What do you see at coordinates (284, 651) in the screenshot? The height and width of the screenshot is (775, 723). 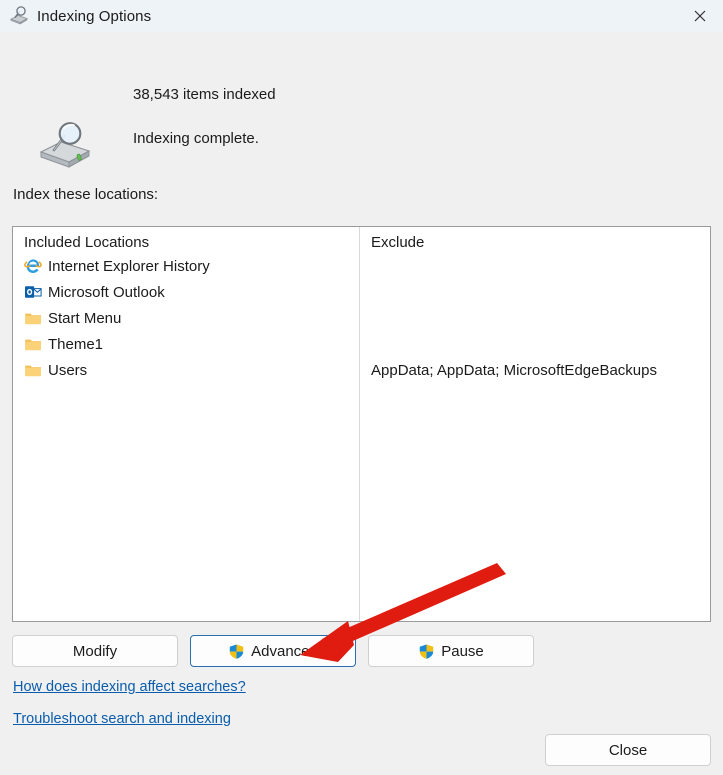 I see `advanced-button-label: Advanced` at bounding box center [284, 651].